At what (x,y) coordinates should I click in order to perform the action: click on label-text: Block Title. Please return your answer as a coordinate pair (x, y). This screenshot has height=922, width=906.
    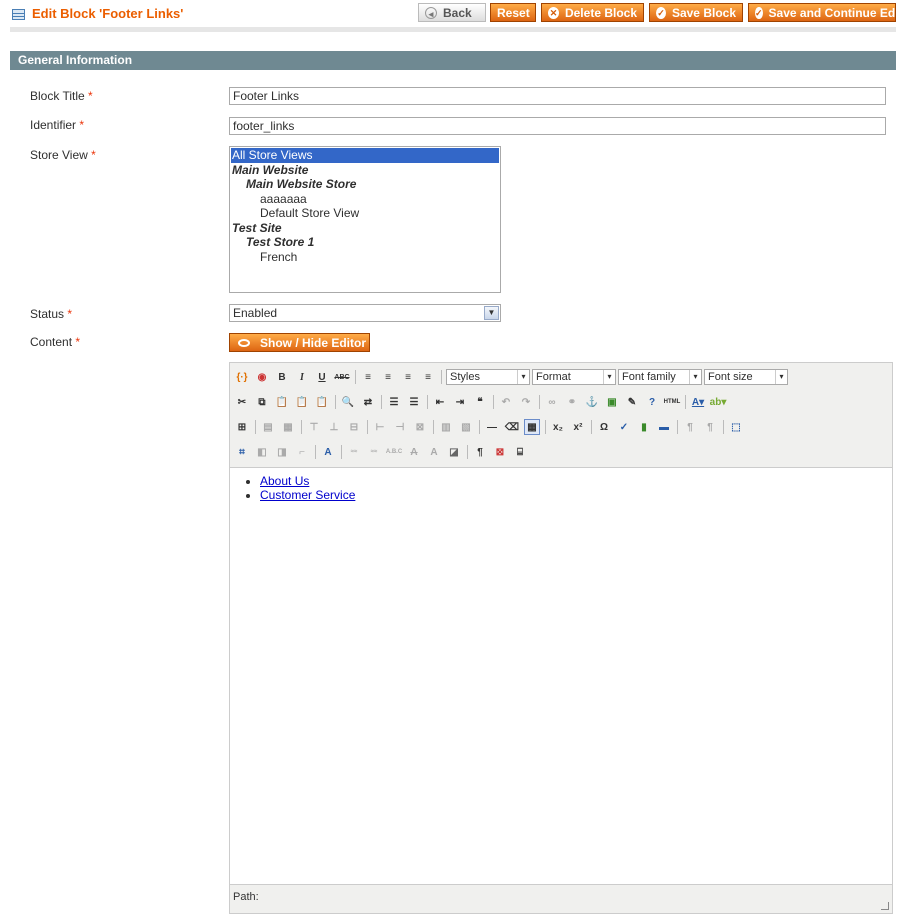
    Looking at the image, I should click on (57, 96).